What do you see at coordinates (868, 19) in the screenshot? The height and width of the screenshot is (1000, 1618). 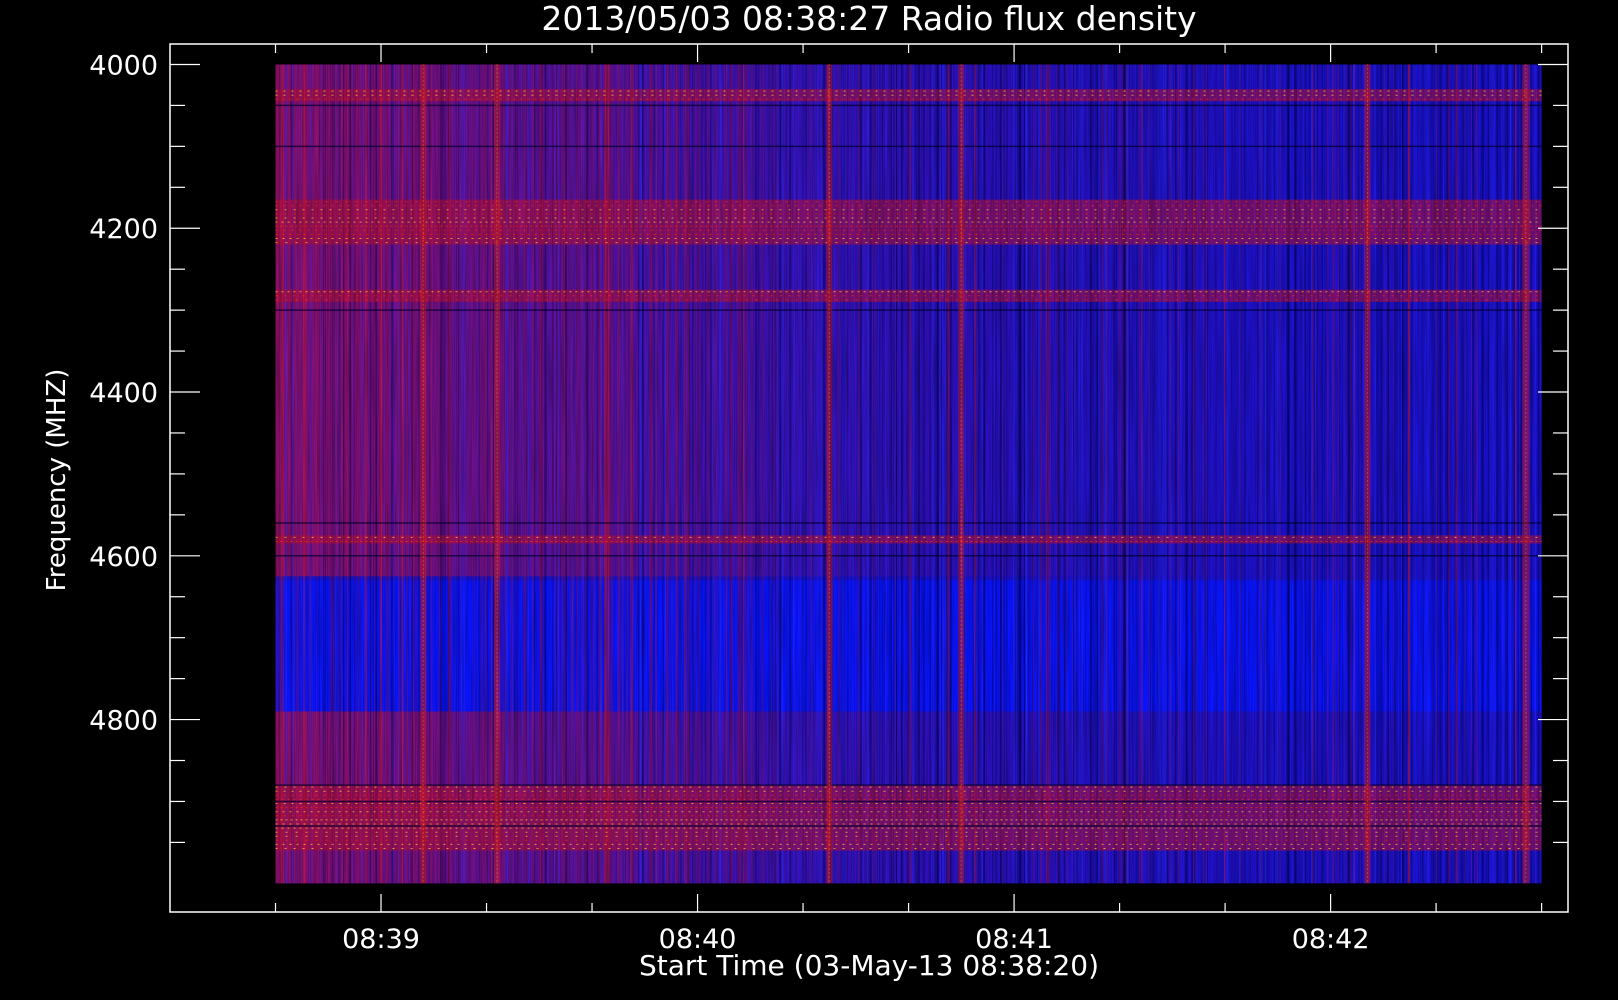 I see `chart-title: 2013/05/03 08:38:27 Radio flux density` at bounding box center [868, 19].